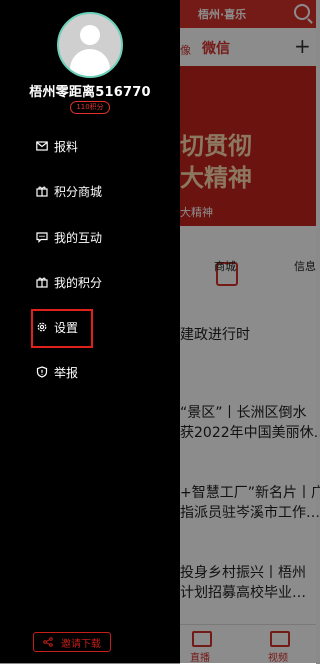 The width and height of the screenshot is (320, 664). What do you see at coordinates (42, 372) in the screenshot?
I see `shield-icon` at bounding box center [42, 372].